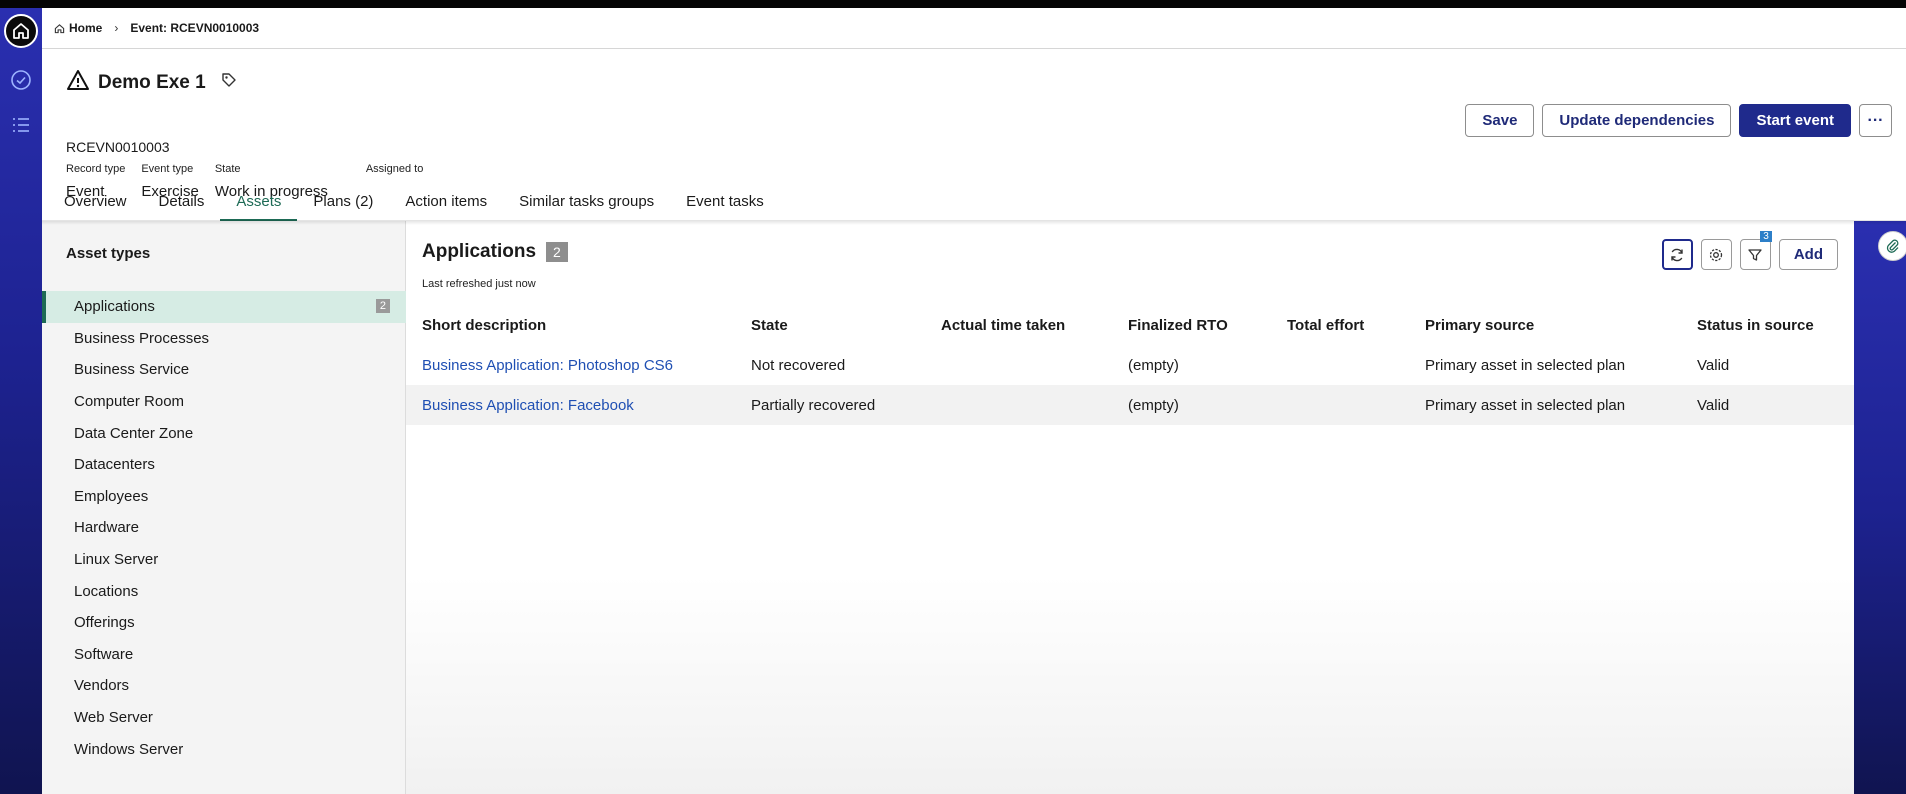 The image size is (1906, 794). What do you see at coordinates (102, 686) in the screenshot?
I see `asset-type-label: Vendors` at bounding box center [102, 686].